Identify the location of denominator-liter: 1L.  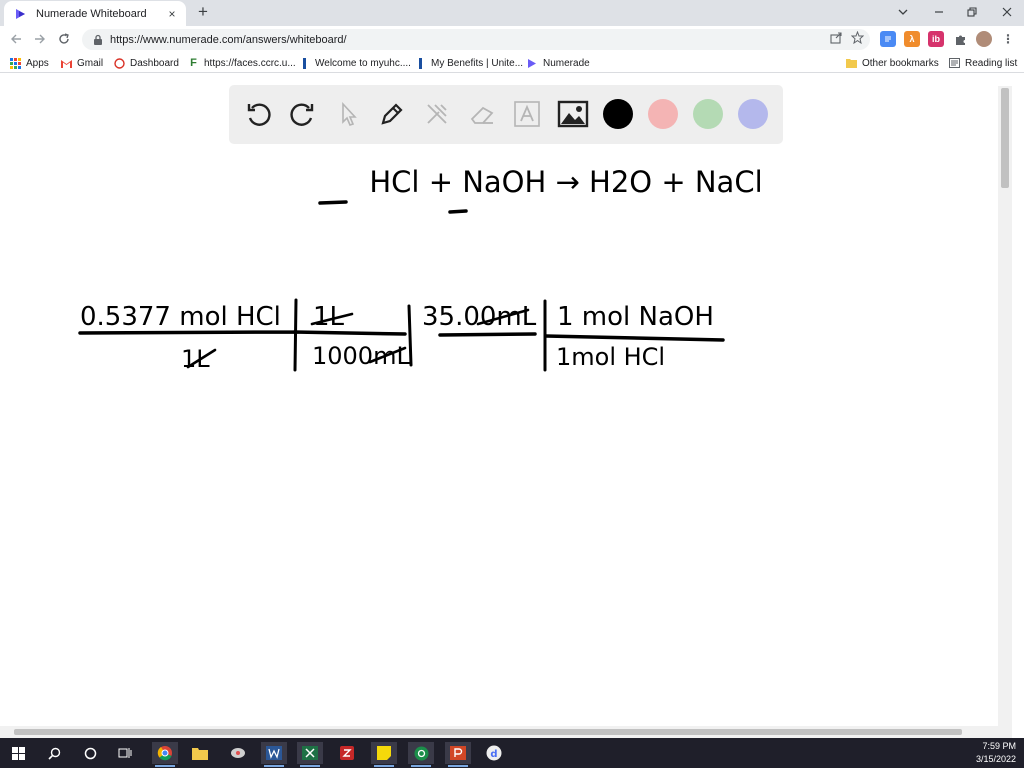
(195, 359).